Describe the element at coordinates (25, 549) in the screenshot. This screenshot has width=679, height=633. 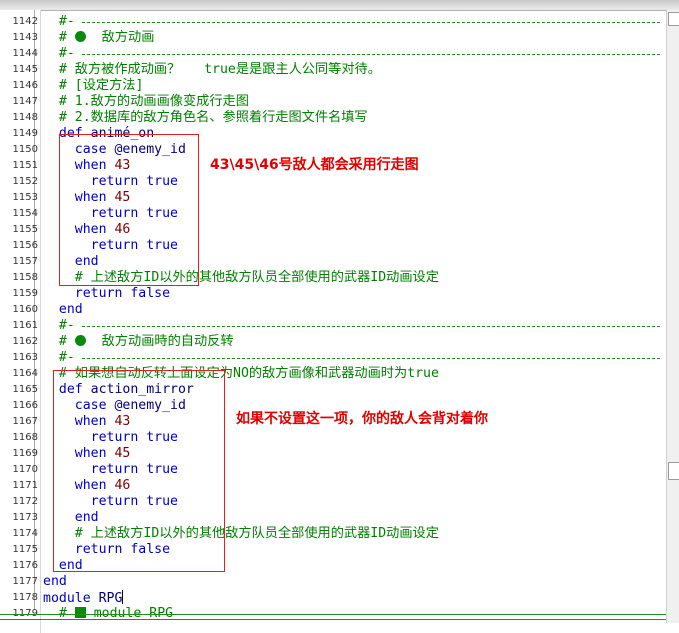
I see `line-number: 1175` at that location.